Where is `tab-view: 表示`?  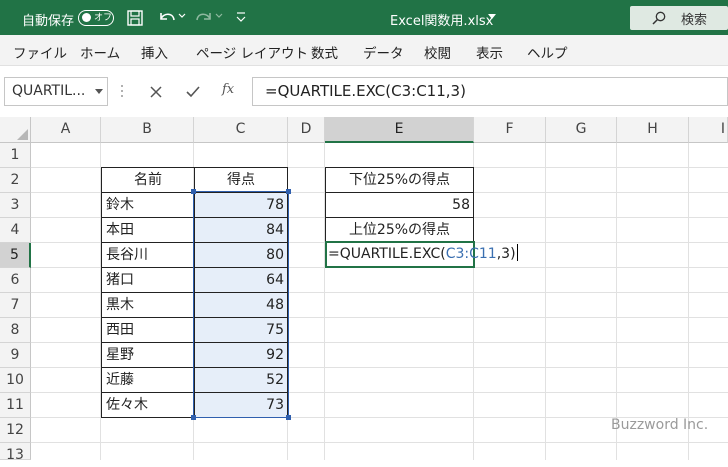 tab-view: 表示 is located at coordinates (489, 52).